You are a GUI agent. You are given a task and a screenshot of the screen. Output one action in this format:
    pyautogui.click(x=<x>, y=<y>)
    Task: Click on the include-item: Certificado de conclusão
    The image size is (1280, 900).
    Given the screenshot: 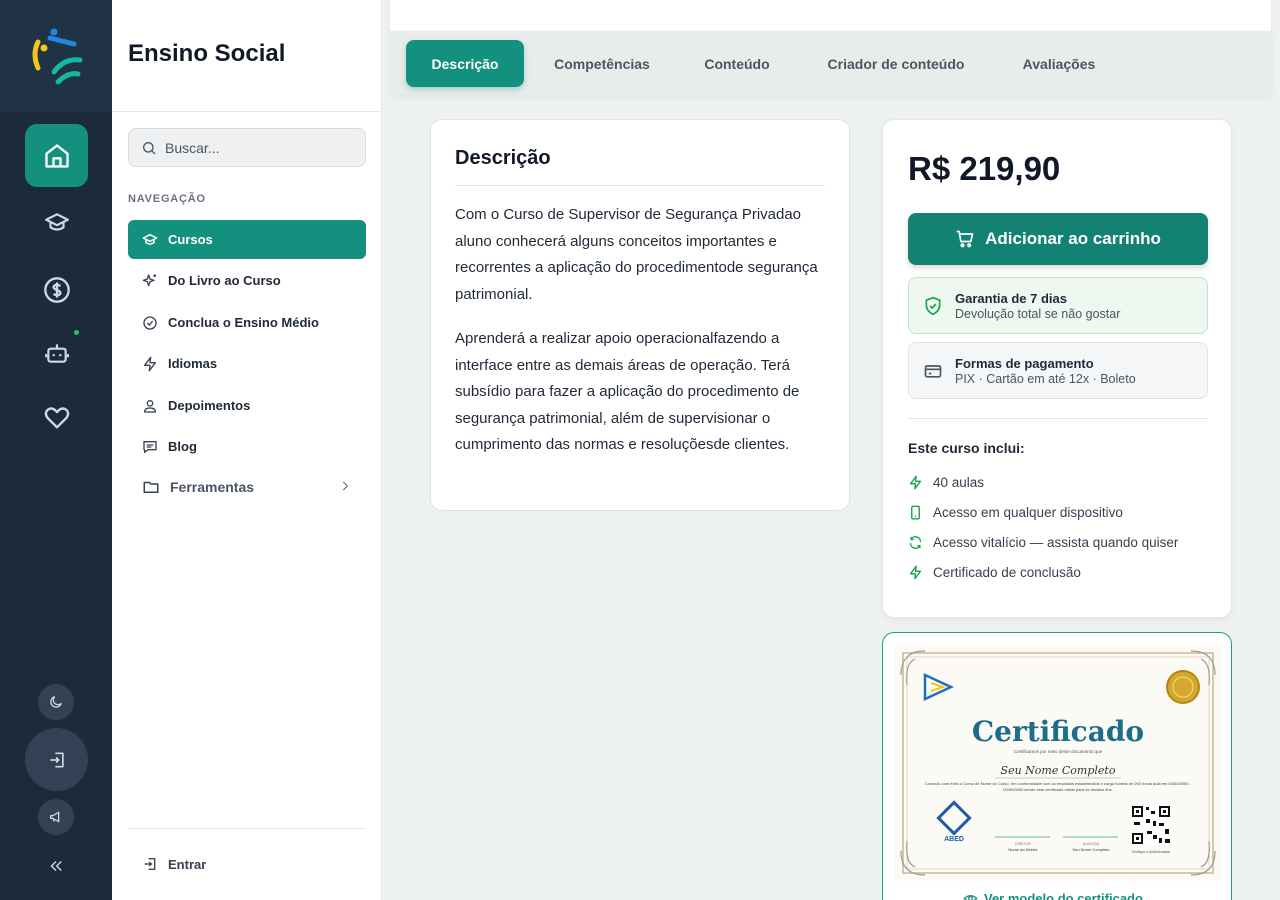 What is the action you would take?
    pyautogui.click(x=994, y=572)
    